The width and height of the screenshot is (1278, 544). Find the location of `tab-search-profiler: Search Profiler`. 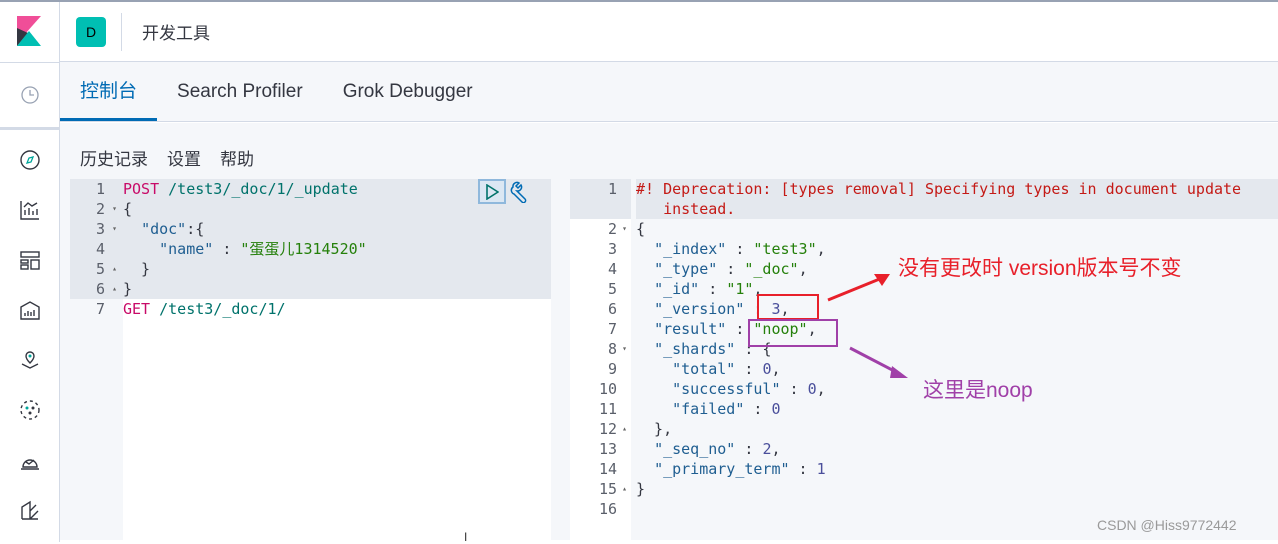

tab-search-profiler: Search Profiler is located at coordinates (240, 91).